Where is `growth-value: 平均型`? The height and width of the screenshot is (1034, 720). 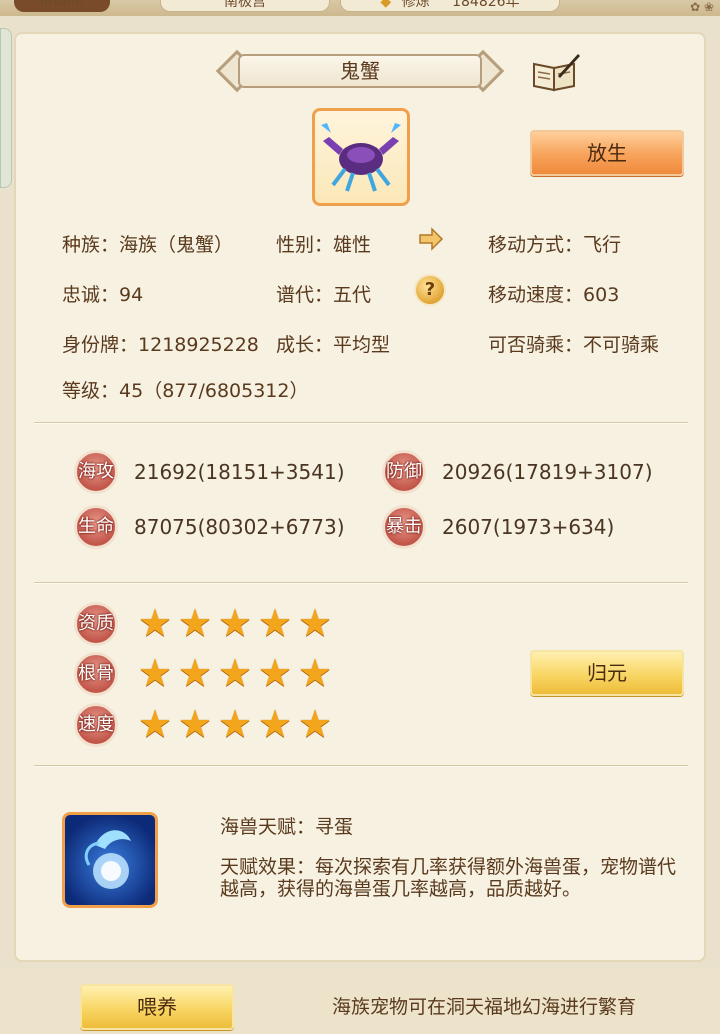 growth-value: 平均型 is located at coordinates (362, 345).